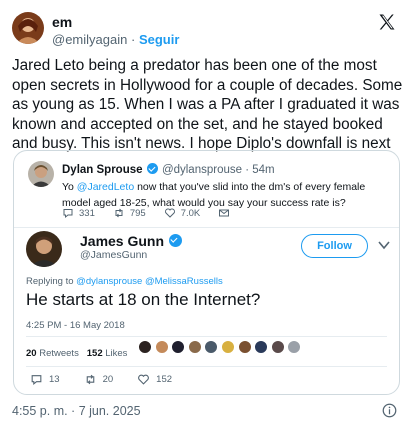  I want to click on reply-retweet-count: 795, so click(137, 213).